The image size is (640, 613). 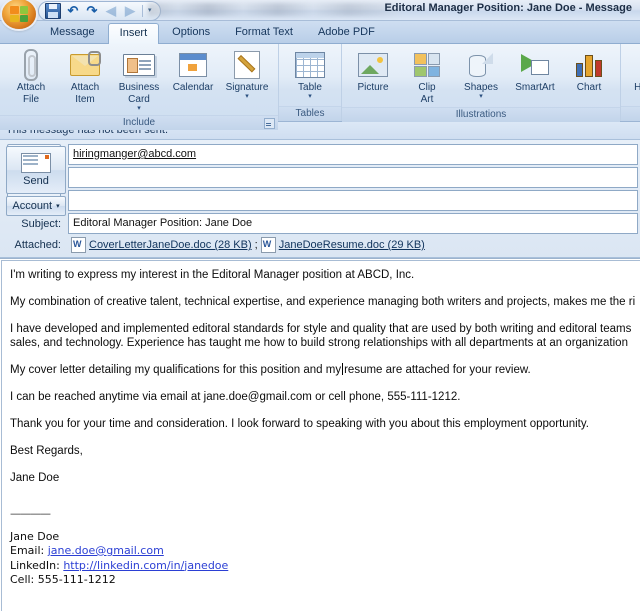 I want to click on chart-button: Chart, so click(x=589, y=71).